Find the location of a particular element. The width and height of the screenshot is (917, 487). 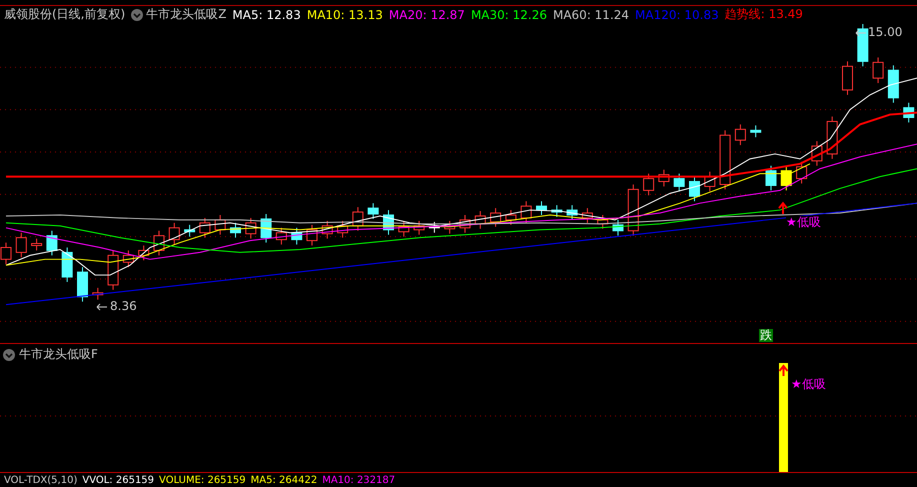

indicator-value: MA20: 12.87 is located at coordinates (426, 15).